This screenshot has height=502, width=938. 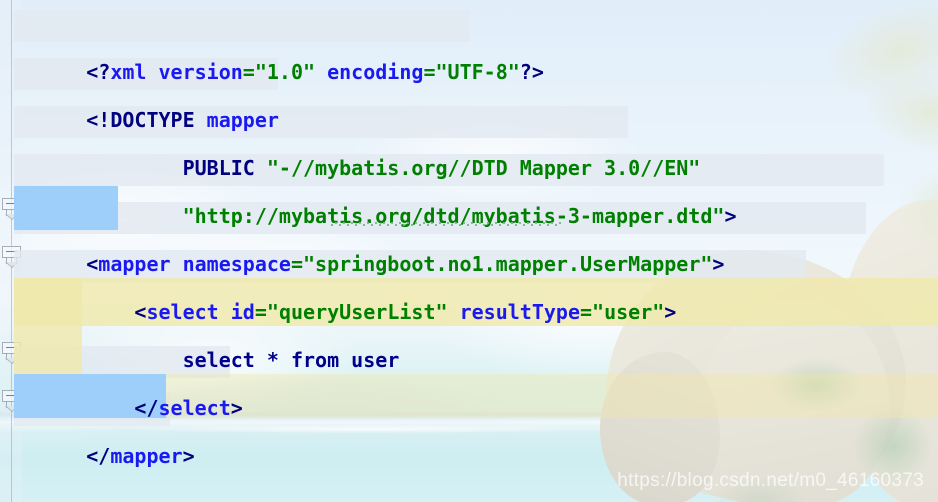 What do you see at coordinates (531, 72) in the screenshot?
I see `token-markup: ?>` at bounding box center [531, 72].